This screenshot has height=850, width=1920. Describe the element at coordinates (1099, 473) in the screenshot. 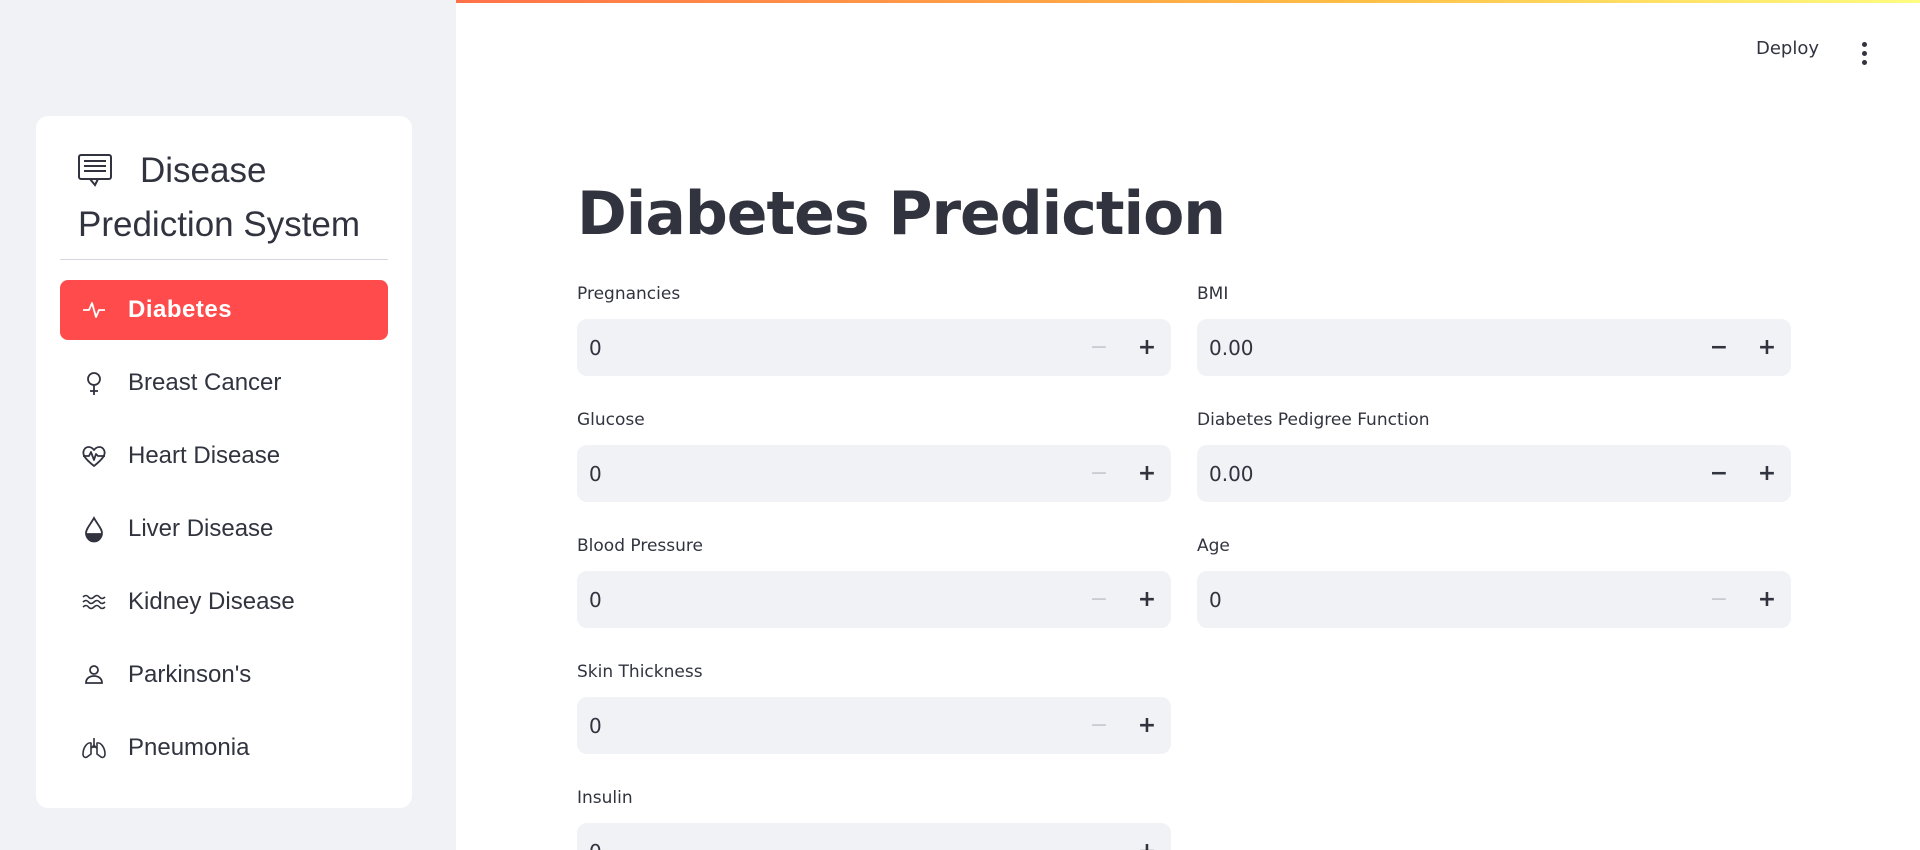

I see `glucose-decrement-button: −` at that location.